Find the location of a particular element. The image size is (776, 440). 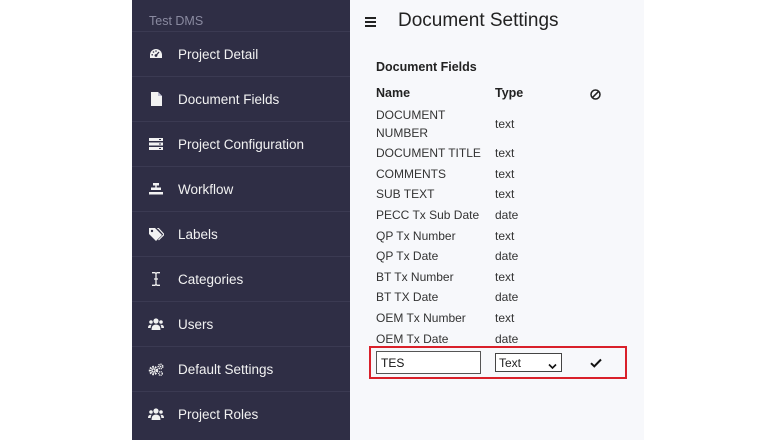

cogs-icon is located at coordinates (155, 369).